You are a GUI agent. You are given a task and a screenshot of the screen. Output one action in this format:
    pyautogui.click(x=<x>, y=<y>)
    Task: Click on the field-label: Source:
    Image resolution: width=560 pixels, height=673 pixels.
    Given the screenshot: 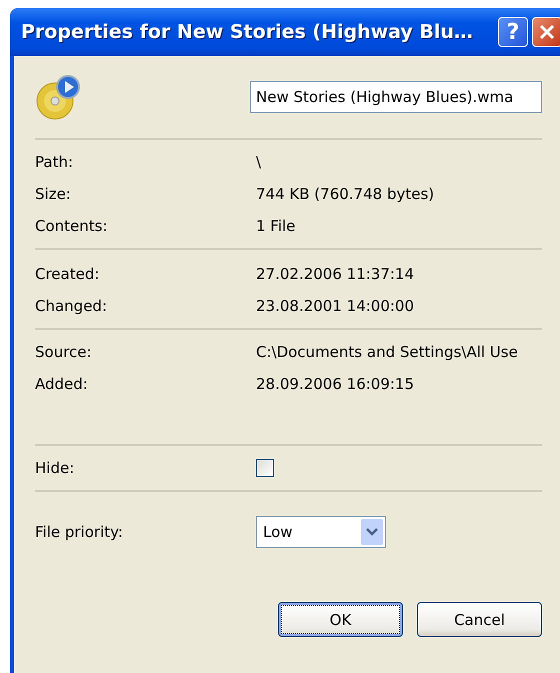 What is the action you would take?
    pyautogui.click(x=64, y=352)
    